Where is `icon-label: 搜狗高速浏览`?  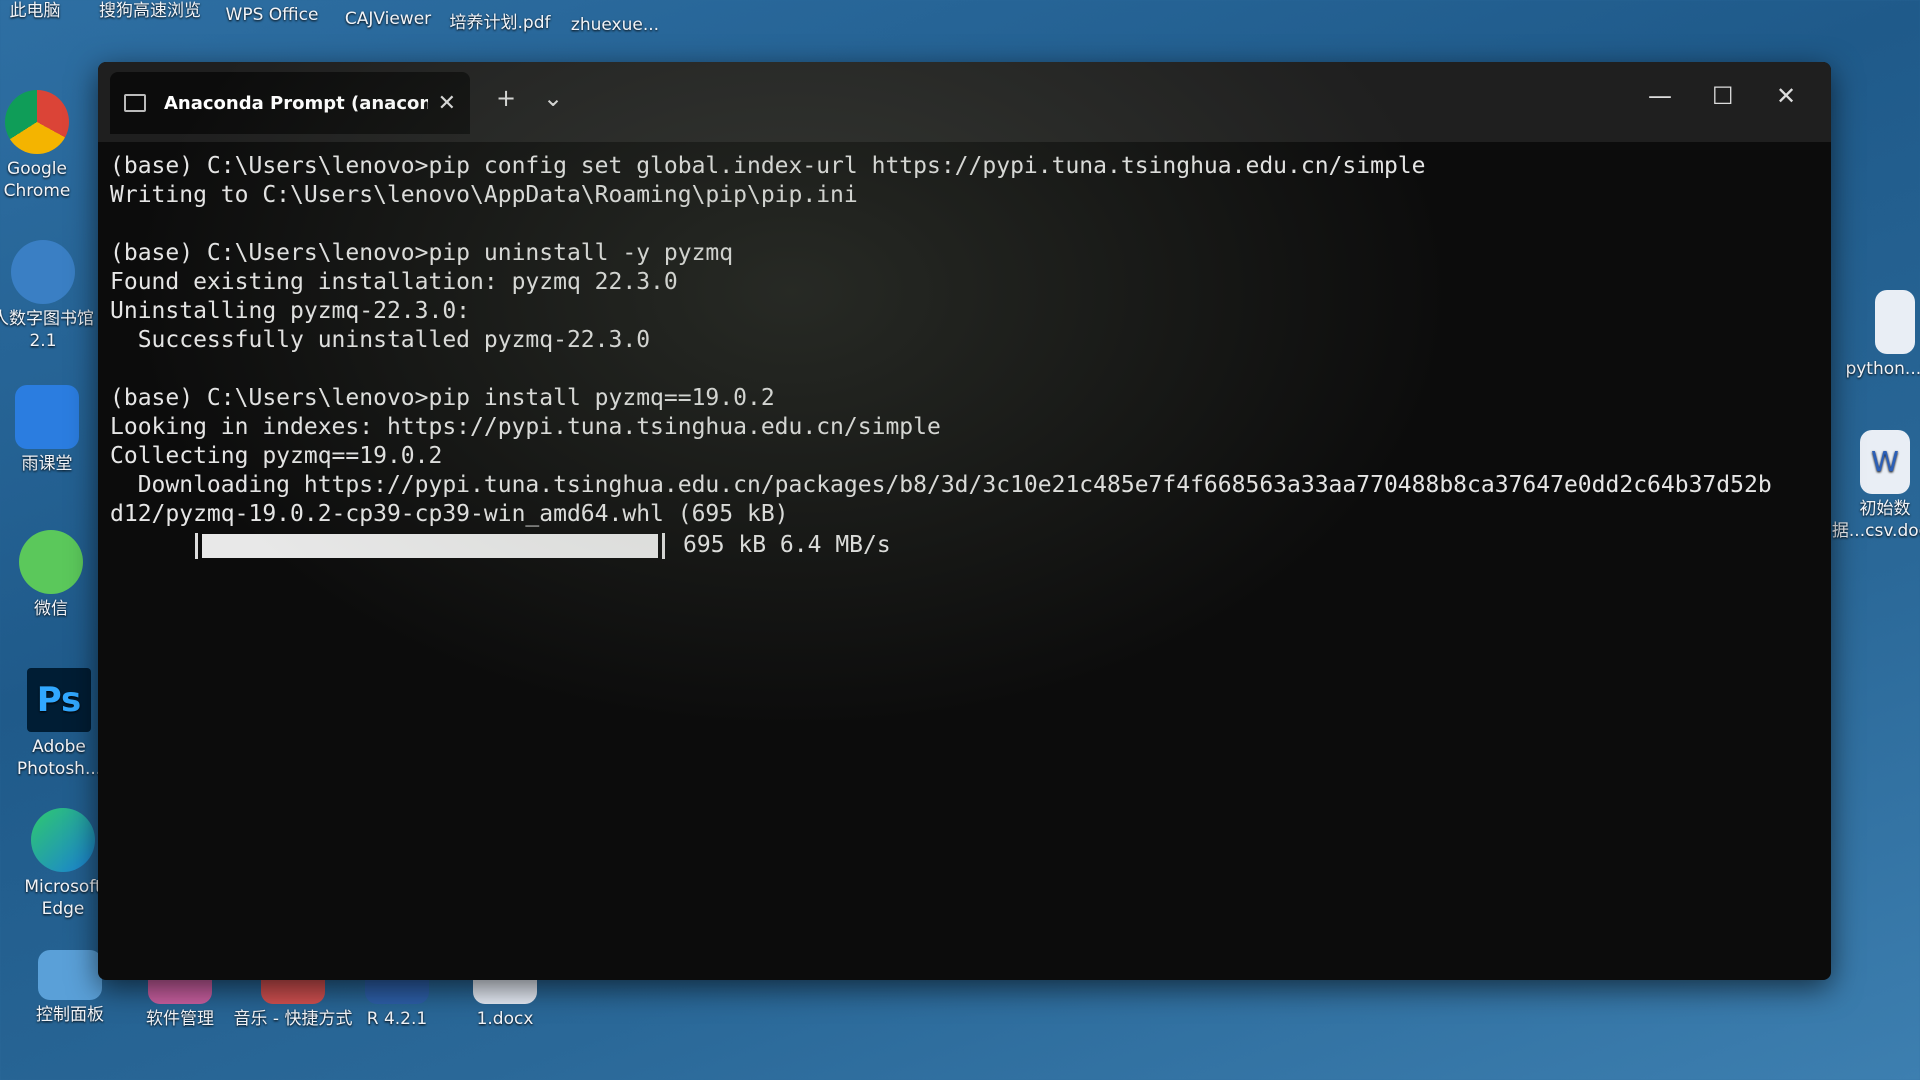
icon-label: 搜狗高速浏览 is located at coordinates (150, 11).